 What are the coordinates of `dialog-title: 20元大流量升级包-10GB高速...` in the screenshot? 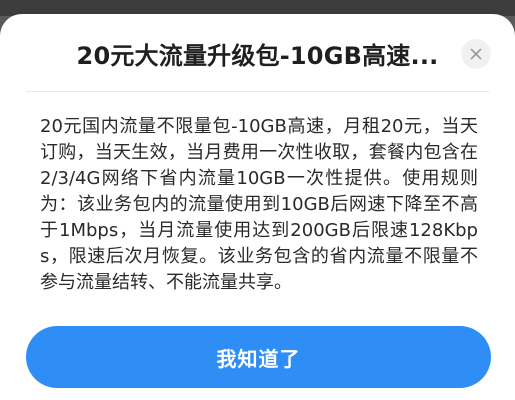 It's located at (257, 56).